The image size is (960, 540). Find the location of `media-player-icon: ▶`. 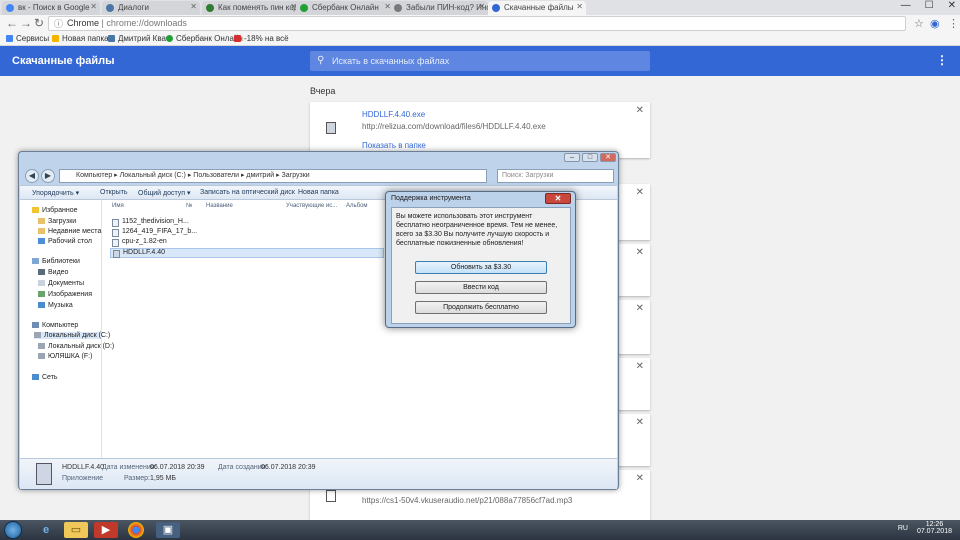

media-player-icon: ▶ is located at coordinates (106, 530).